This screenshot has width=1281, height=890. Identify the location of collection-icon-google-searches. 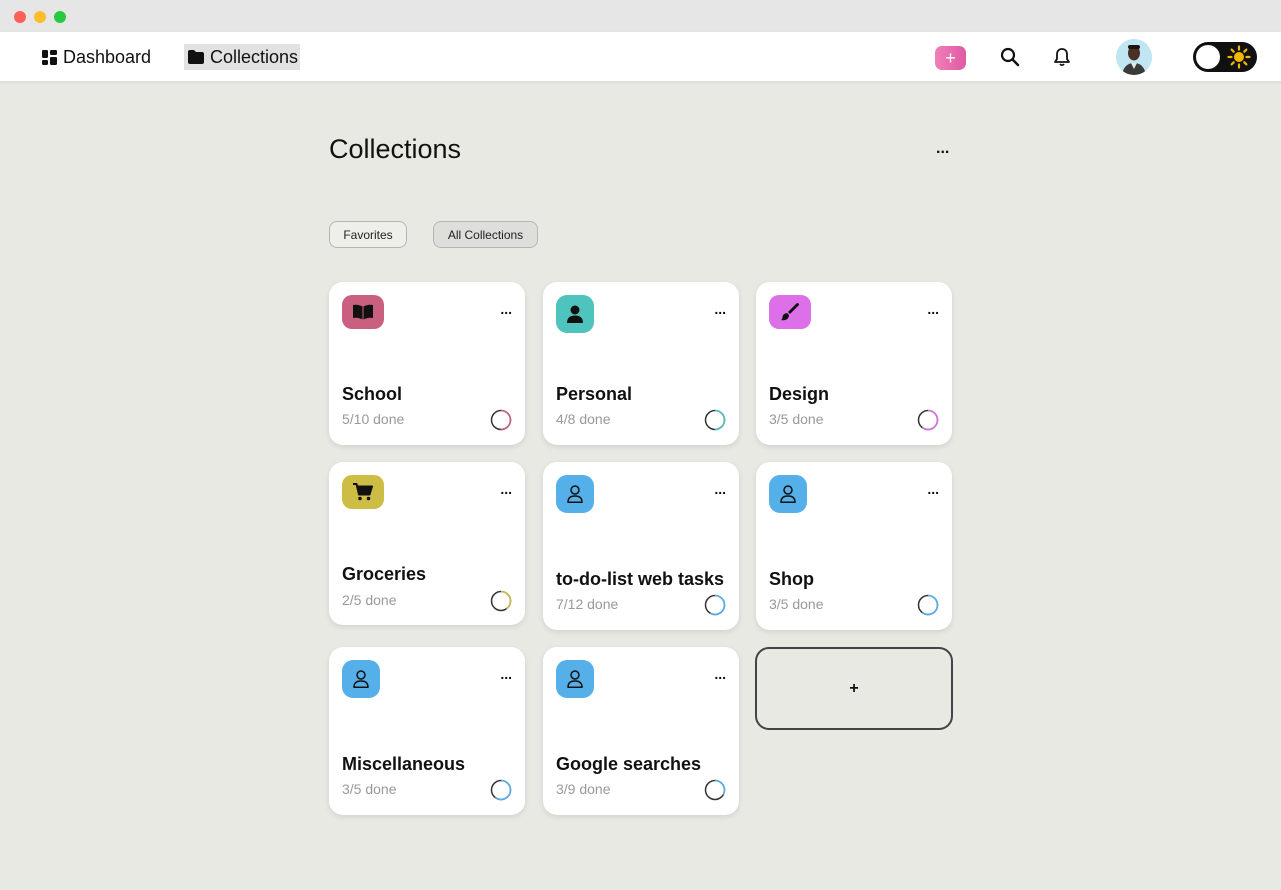
(575, 679).